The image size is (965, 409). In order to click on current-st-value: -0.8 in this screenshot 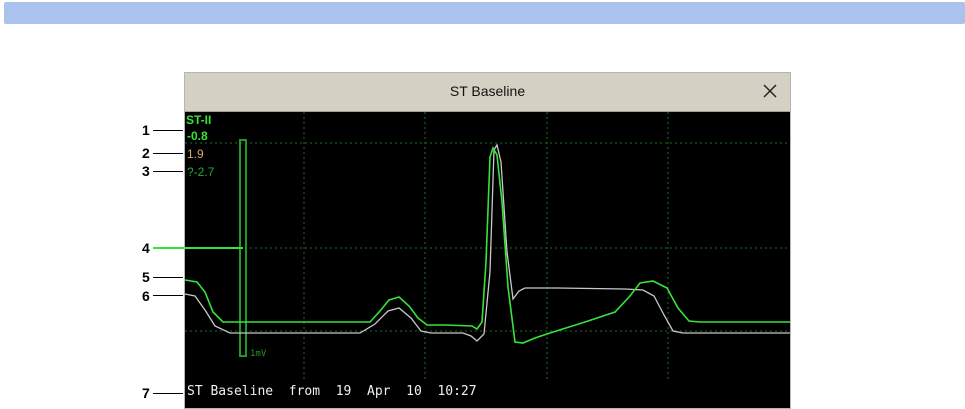, I will do `click(197, 136)`.